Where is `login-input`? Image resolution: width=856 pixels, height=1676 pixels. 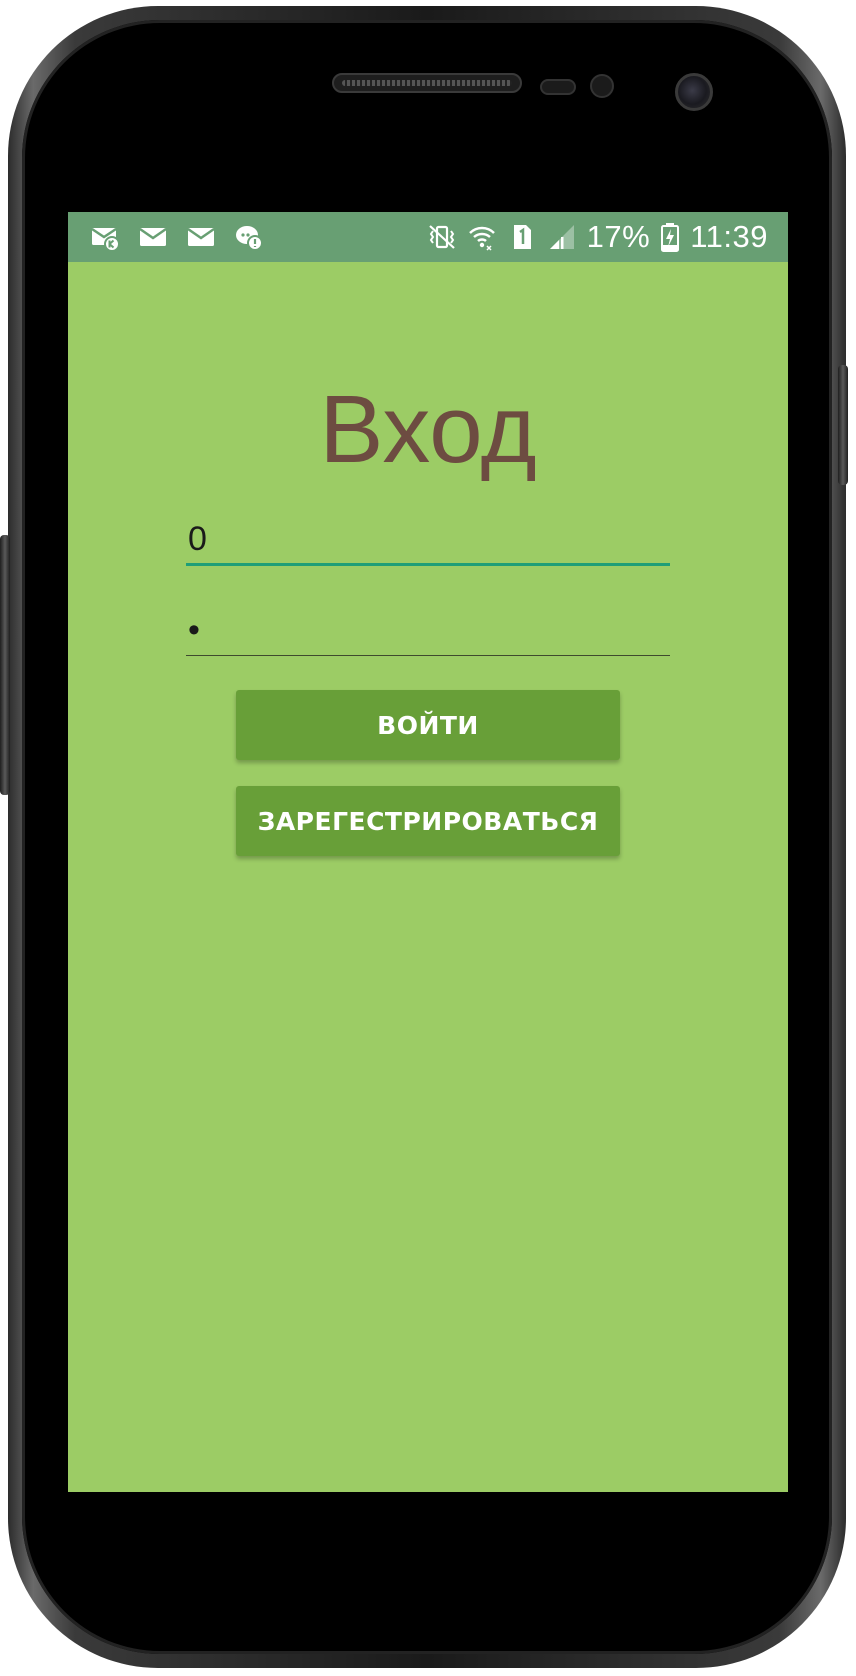
login-input is located at coordinates (428, 539).